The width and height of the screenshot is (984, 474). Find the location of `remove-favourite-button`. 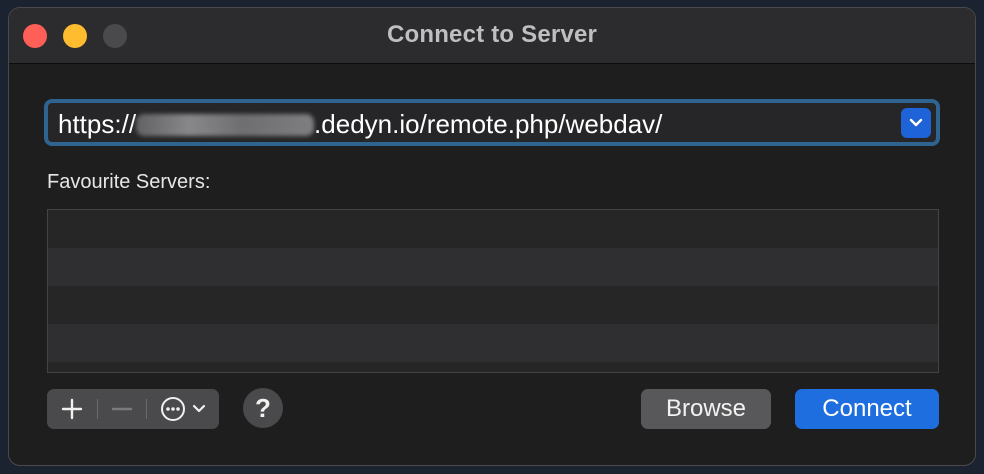

remove-favourite-button is located at coordinates (122, 409).